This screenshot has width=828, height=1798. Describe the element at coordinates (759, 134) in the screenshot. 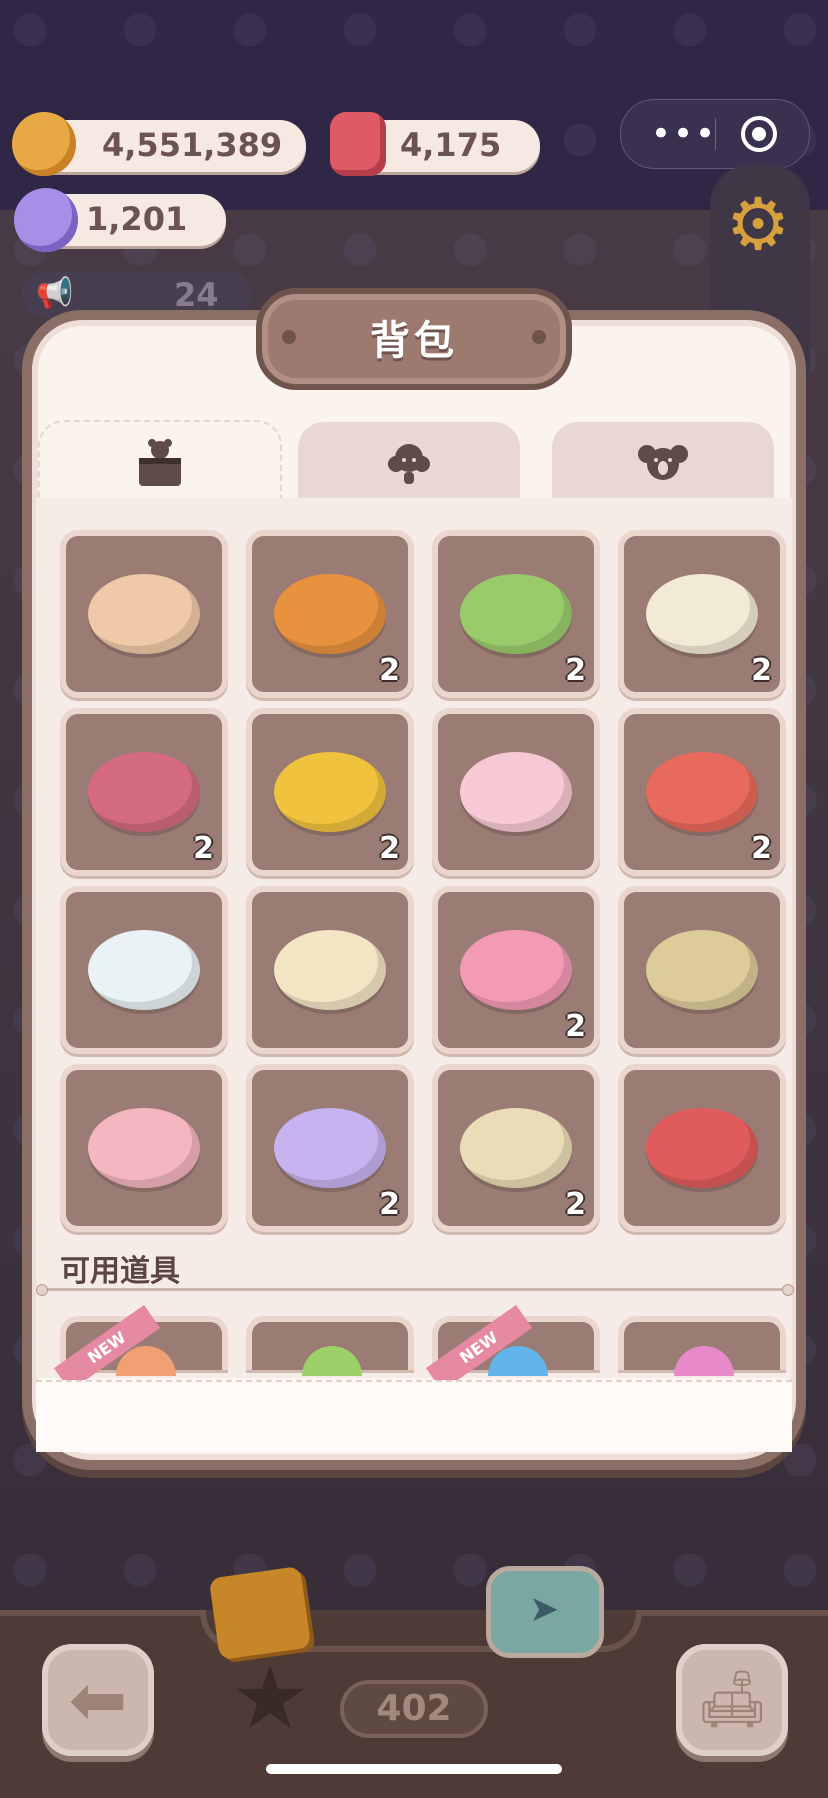

I see `close-target-icon` at that location.